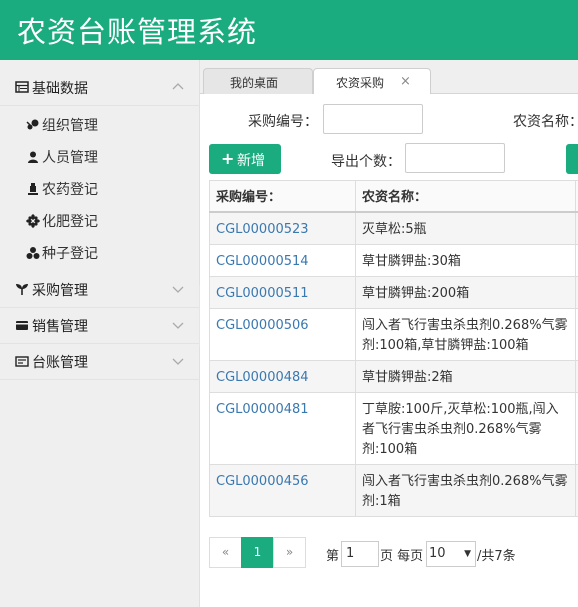  What do you see at coordinates (60, 363) in the screenshot?
I see `sidebar-group-label: 台账管理` at bounding box center [60, 363].